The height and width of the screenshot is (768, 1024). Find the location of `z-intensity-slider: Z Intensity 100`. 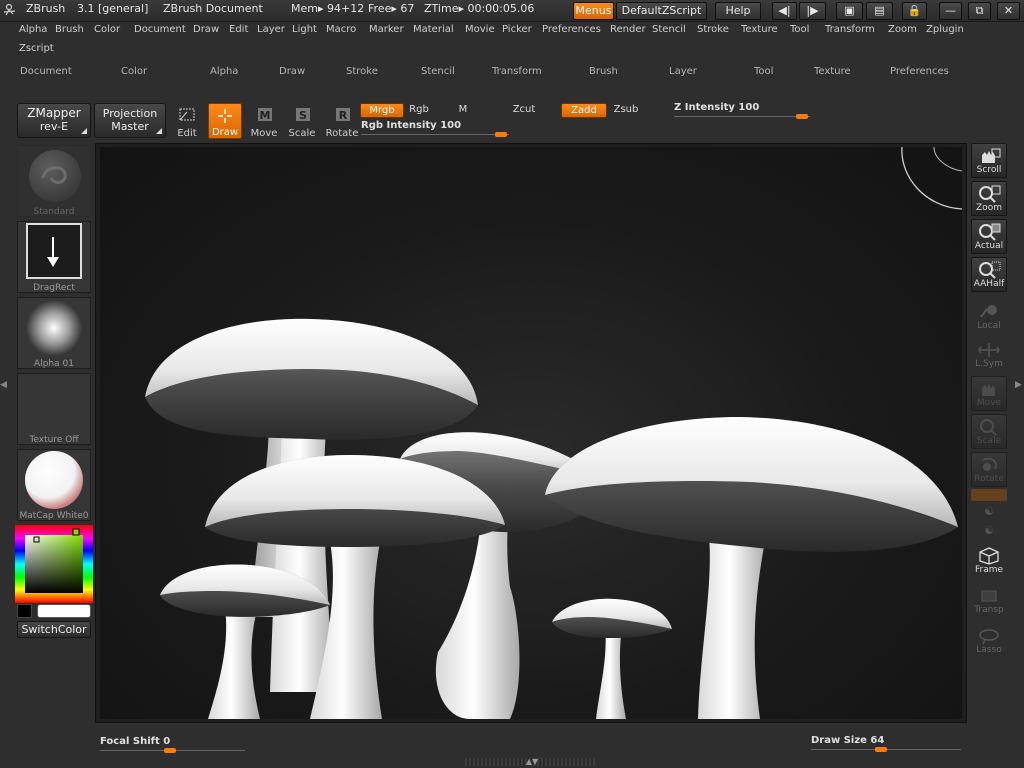

z-intensity-slider: Z Intensity 100 is located at coordinates (742, 110).